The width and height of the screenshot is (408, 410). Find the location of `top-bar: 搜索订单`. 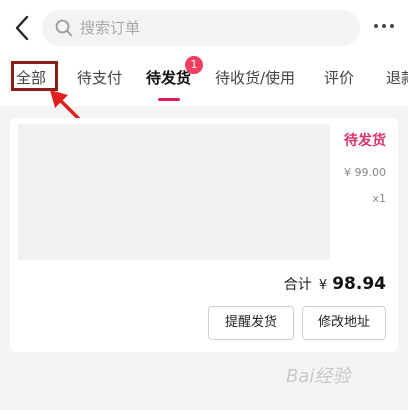

top-bar: 搜索订单 is located at coordinates (204, 27).